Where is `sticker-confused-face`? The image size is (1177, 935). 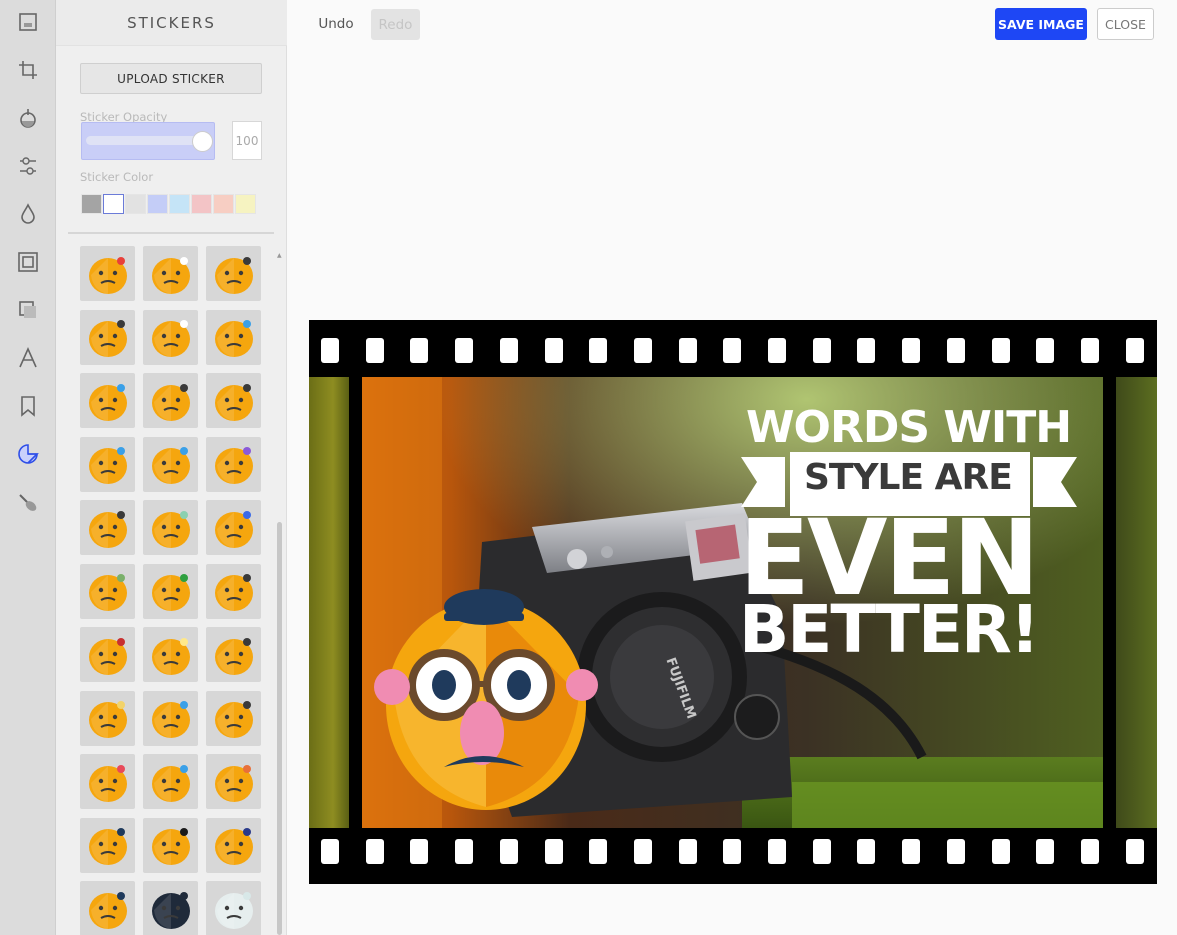 sticker-confused-face is located at coordinates (233, 527).